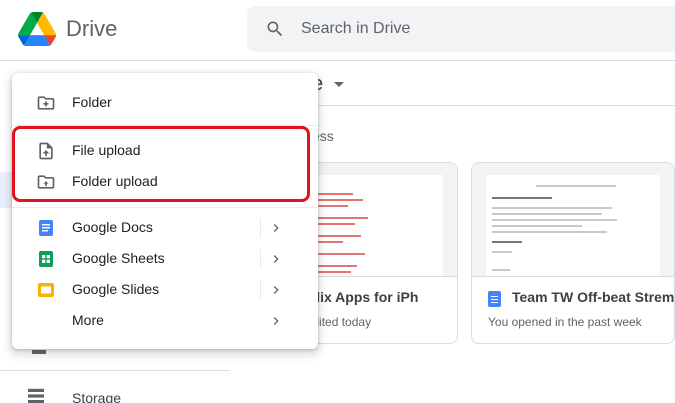 The height and width of the screenshot is (403, 675). What do you see at coordinates (39, 352) in the screenshot?
I see `sidebar-item-partial` at bounding box center [39, 352].